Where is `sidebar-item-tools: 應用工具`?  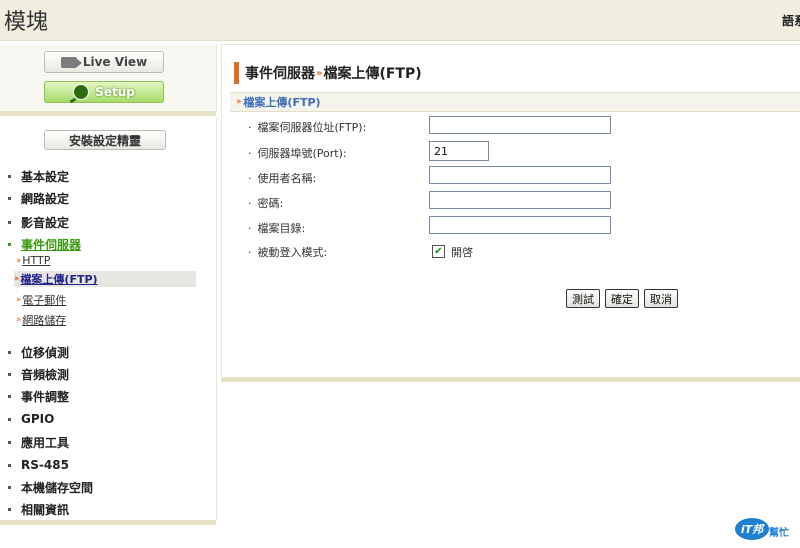 sidebar-item-tools: 應用工具 is located at coordinates (38, 442).